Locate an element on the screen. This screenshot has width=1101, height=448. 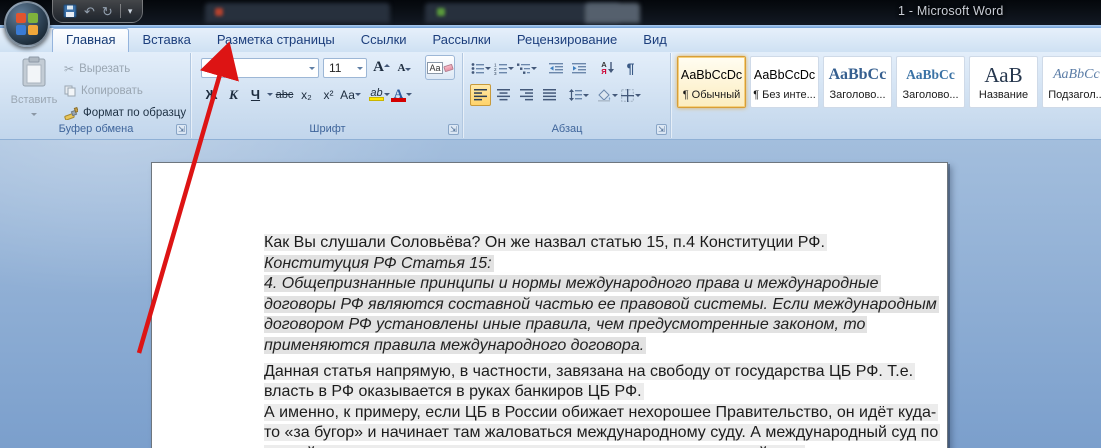
font-color-button: А is located at coordinates (401, 94).